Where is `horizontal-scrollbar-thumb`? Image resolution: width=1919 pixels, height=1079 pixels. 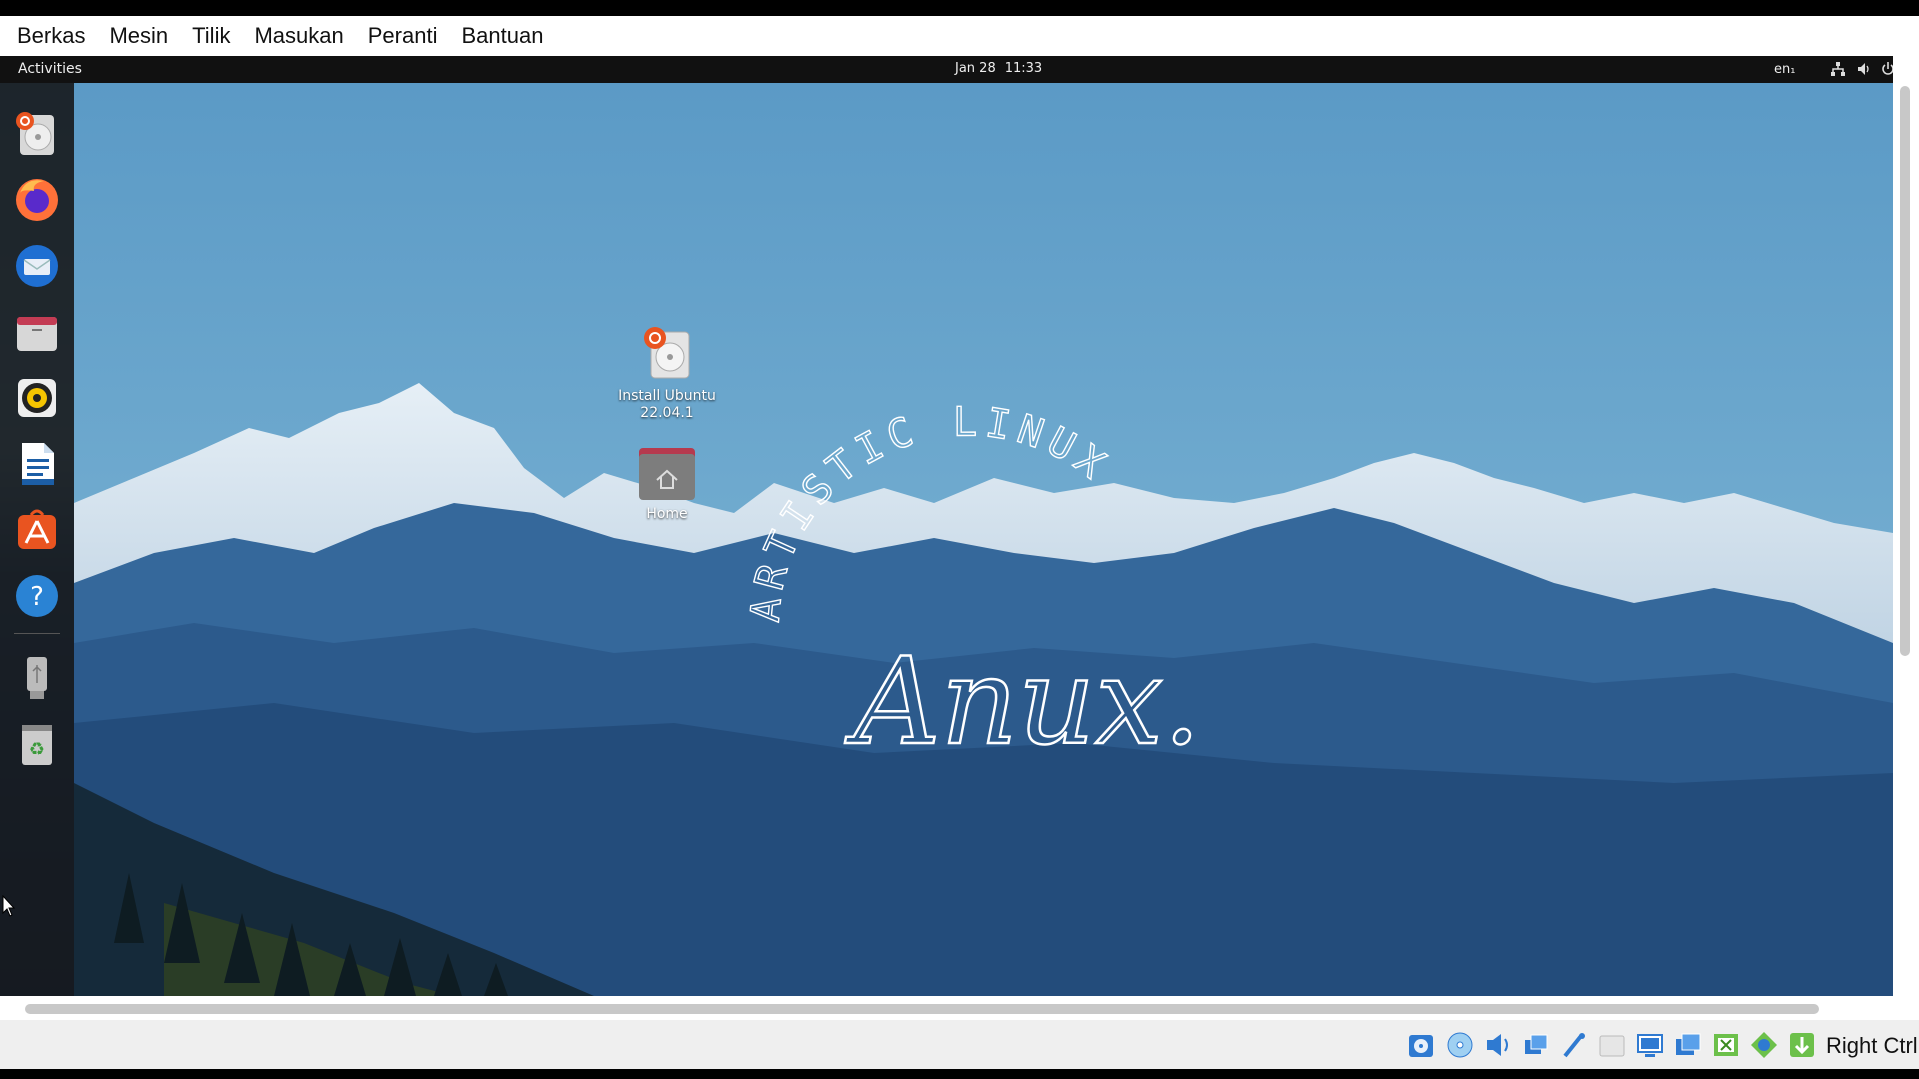 horizontal-scrollbar-thumb is located at coordinates (922, 1009).